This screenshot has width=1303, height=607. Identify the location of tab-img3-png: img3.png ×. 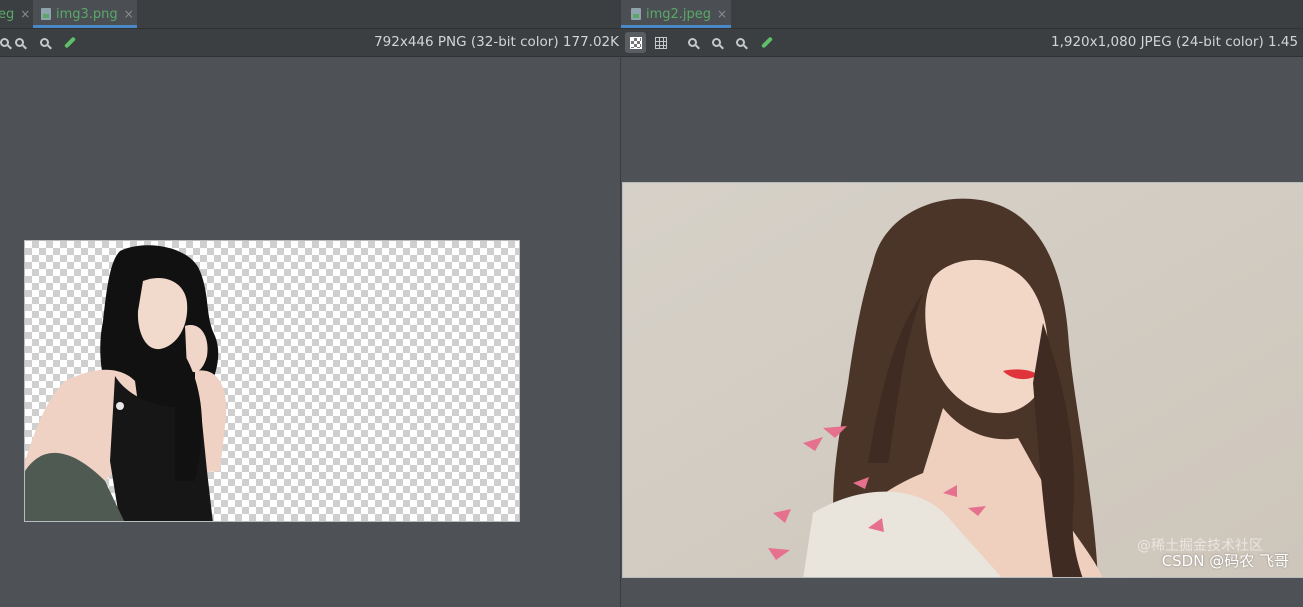
(85, 14).